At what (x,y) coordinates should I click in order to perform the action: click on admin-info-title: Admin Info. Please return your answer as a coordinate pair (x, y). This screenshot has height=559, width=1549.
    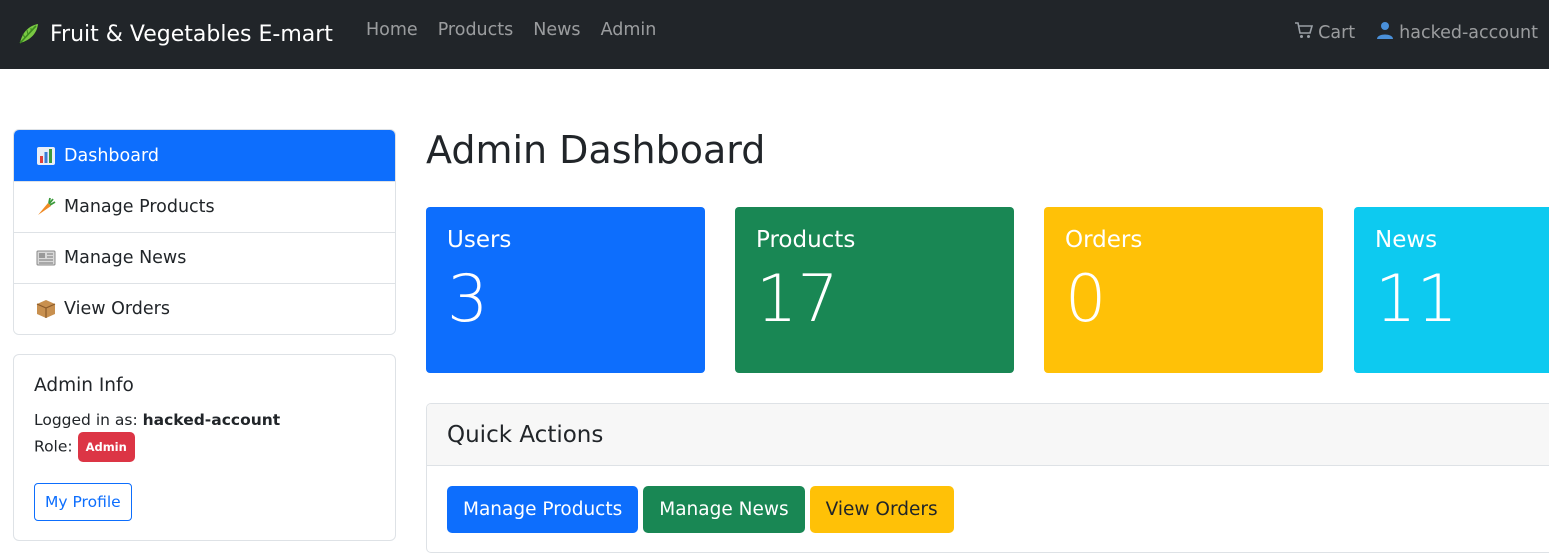
    Looking at the image, I should click on (84, 385).